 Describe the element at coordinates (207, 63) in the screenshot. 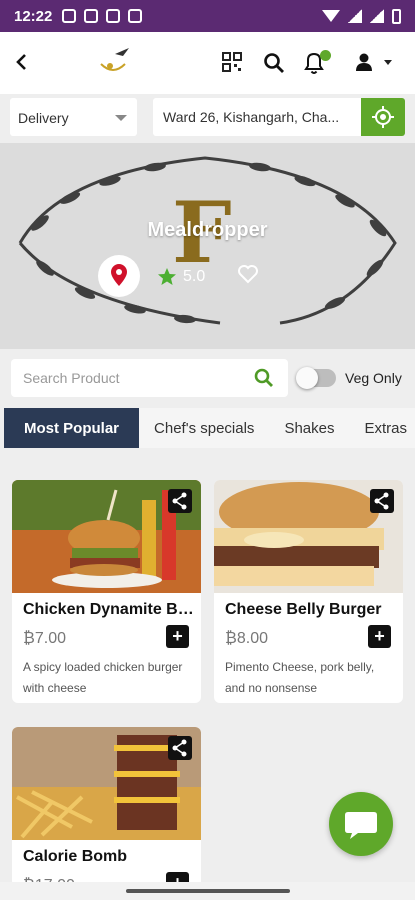

I see `app-header` at that location.